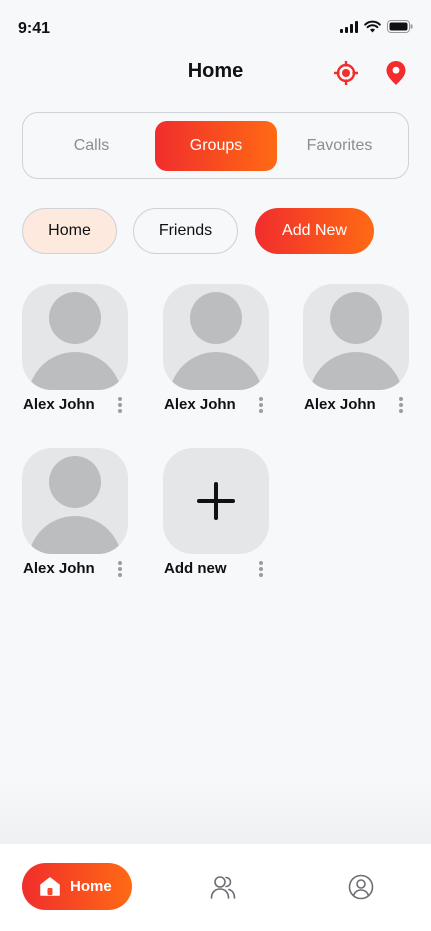 The image size is (431, 931). What do you see at coordinates (372, 26) in the screenshot?
I see `wifi-icon` at bounding box center [372, 26].